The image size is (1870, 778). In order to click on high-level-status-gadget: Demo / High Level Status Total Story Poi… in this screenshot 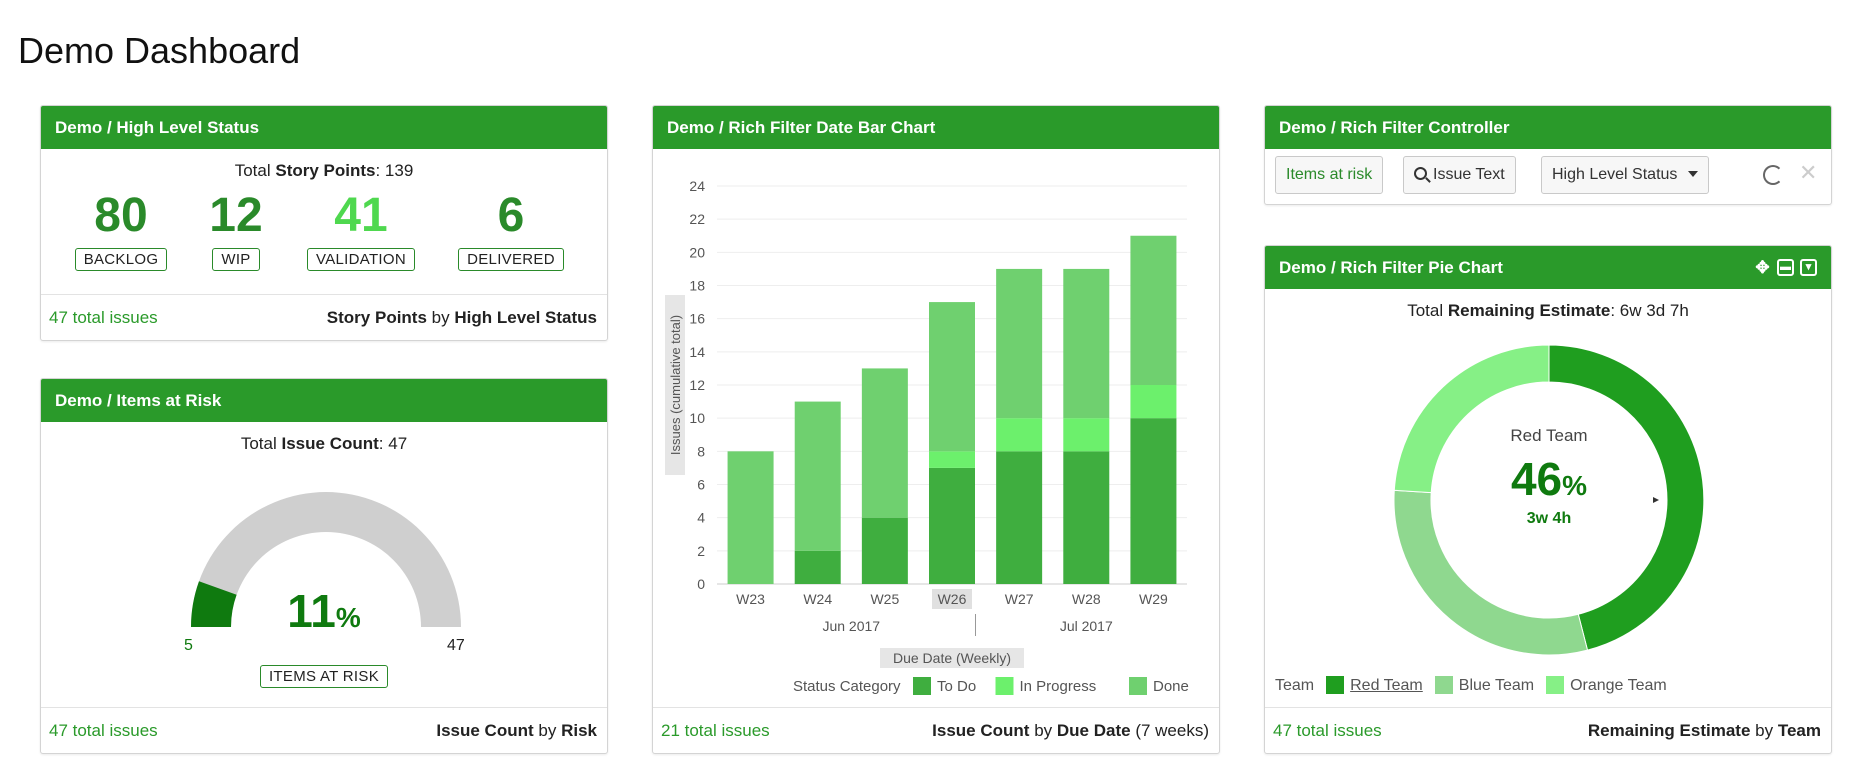, I will do `click(324, 223)`.